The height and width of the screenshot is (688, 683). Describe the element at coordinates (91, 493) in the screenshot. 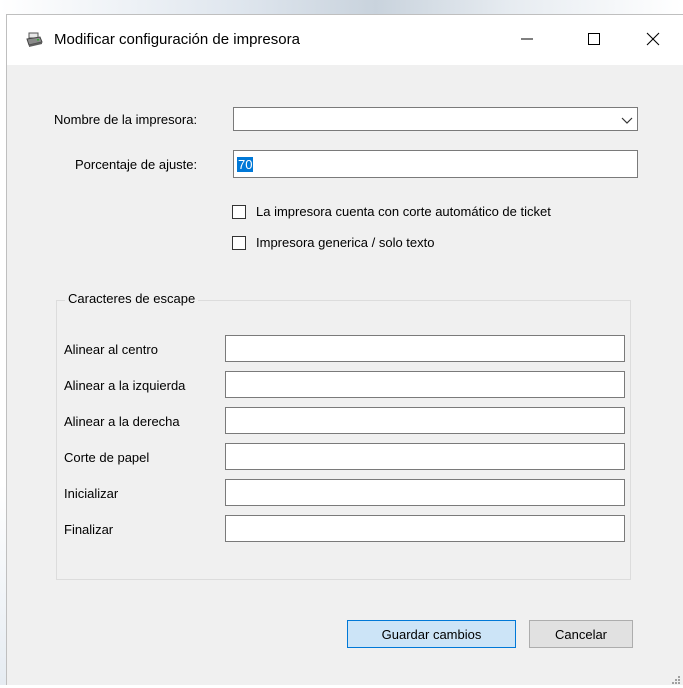

I see `initialize-label: Inicializar` at that location.